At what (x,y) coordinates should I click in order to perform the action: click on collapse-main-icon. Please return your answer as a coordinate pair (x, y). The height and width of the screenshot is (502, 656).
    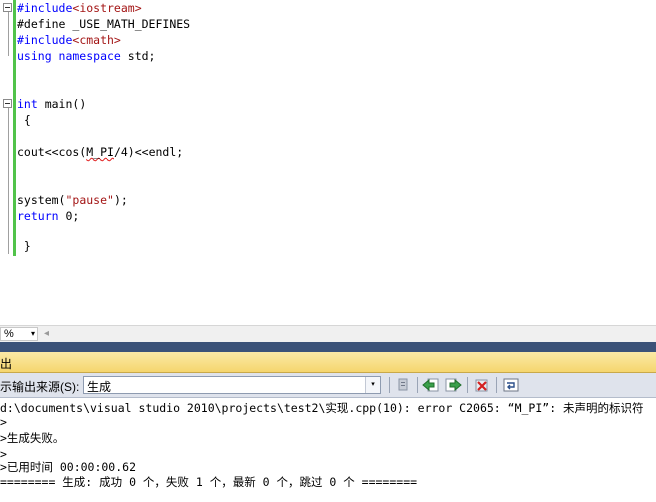
    Looking at the image, I should click on (7, 103).